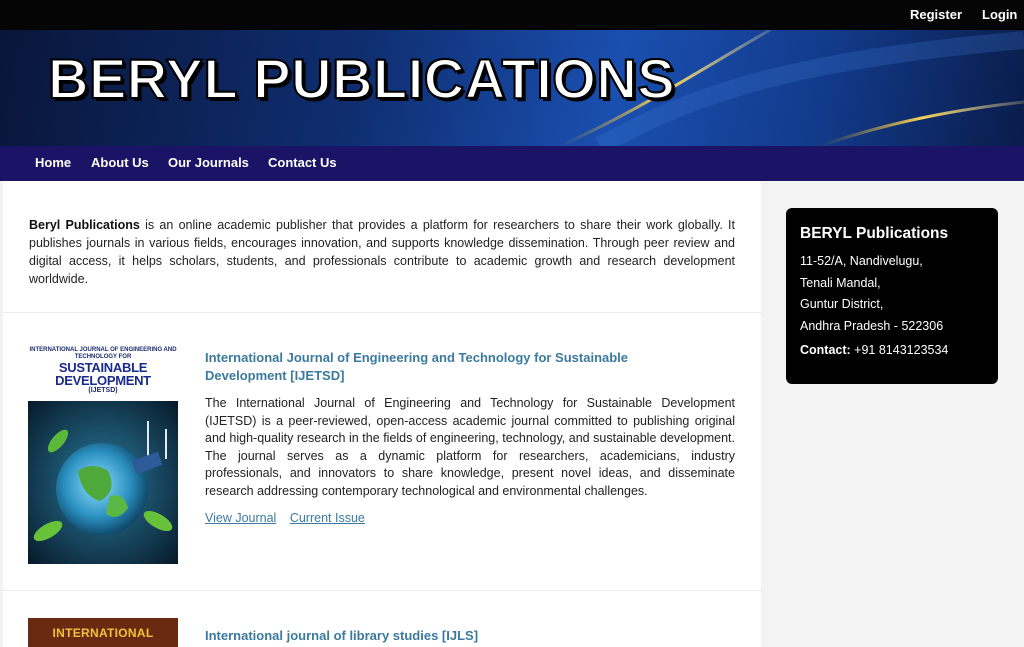 This screenshot has height=647, width=1024. I want to click on nav-home: Home, so click(53, 162).